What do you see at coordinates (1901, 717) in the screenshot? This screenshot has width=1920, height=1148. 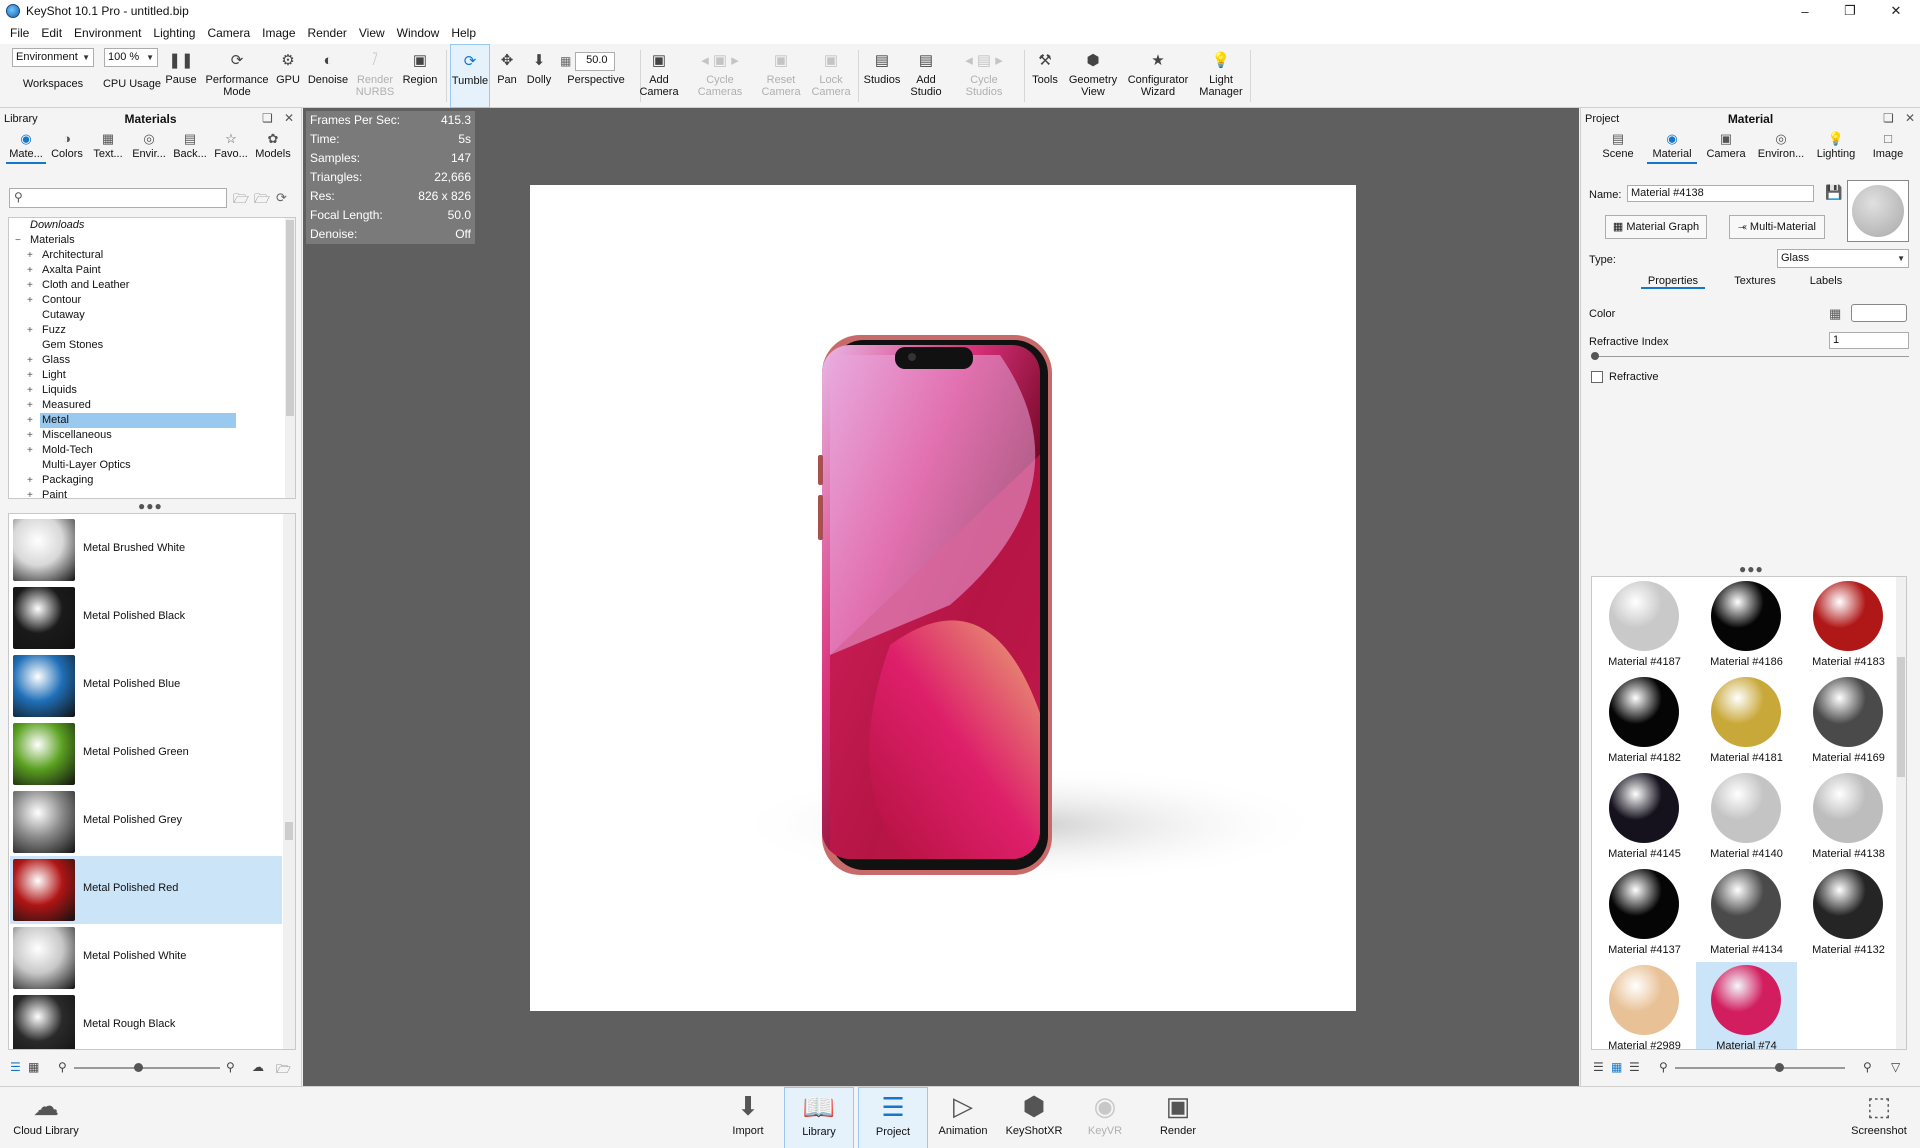 I see `material-grid-scrollbar-thumb` at bounding box center [1901, 717].